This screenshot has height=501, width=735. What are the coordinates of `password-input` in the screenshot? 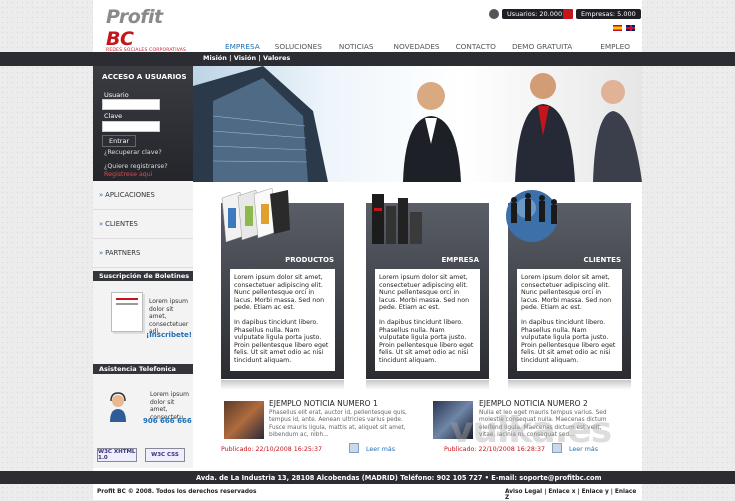 It's located at (131, 126).